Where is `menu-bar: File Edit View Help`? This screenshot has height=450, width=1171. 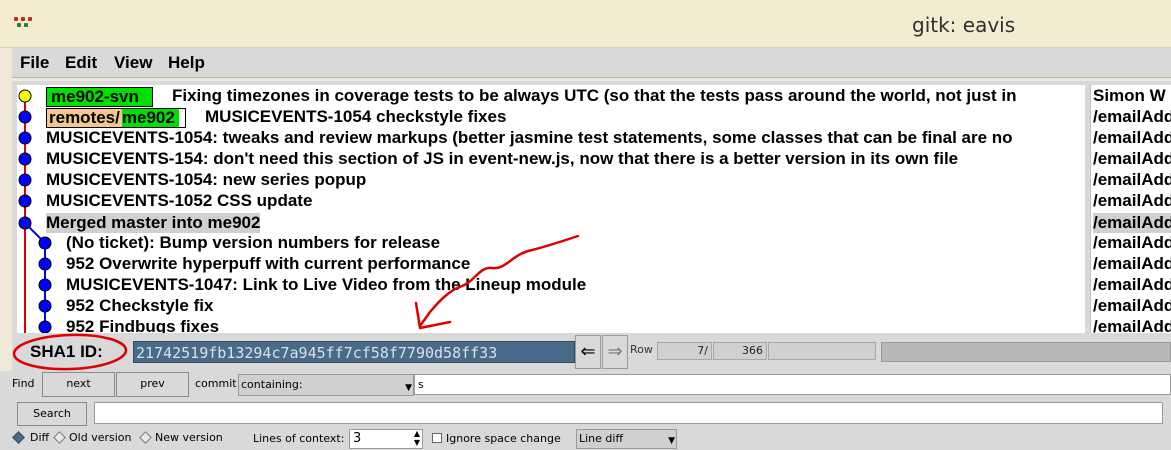 menu-bar: File Edit View Help is located at coordinates (591, 63).